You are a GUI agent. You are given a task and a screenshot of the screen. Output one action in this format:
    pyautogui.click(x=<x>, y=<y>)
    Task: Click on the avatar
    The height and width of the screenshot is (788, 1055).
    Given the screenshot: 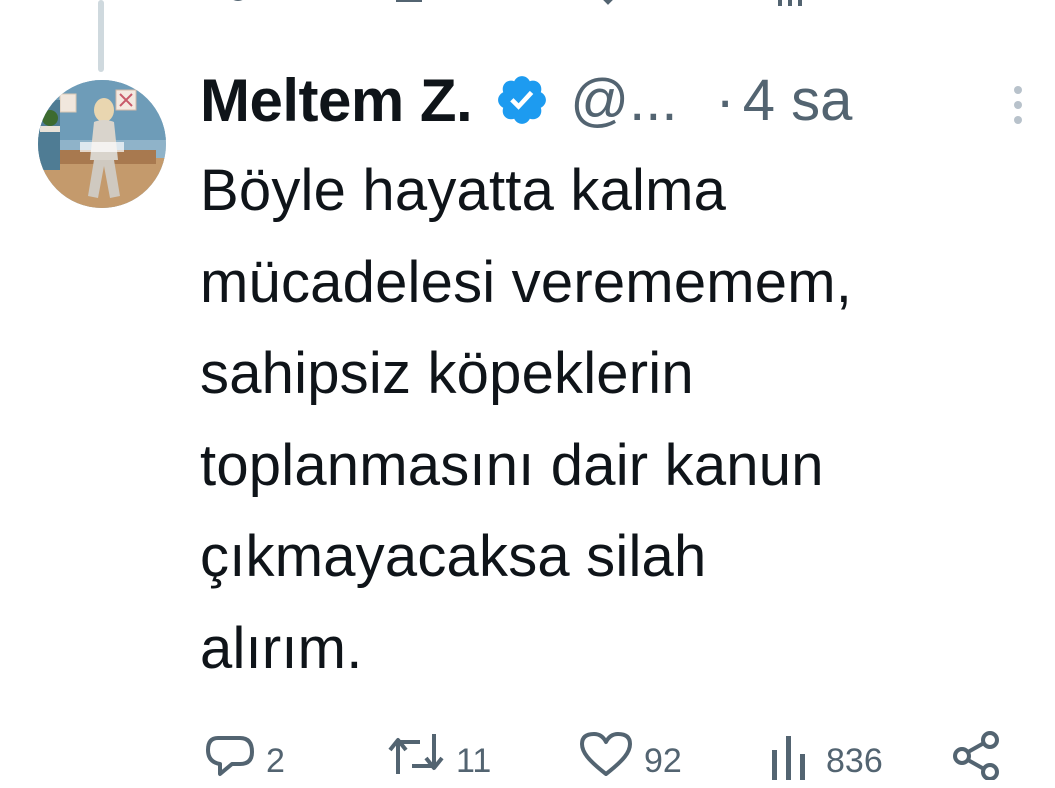 What is the action you would take?
    pyautogui.click(x=102, y=144)
    